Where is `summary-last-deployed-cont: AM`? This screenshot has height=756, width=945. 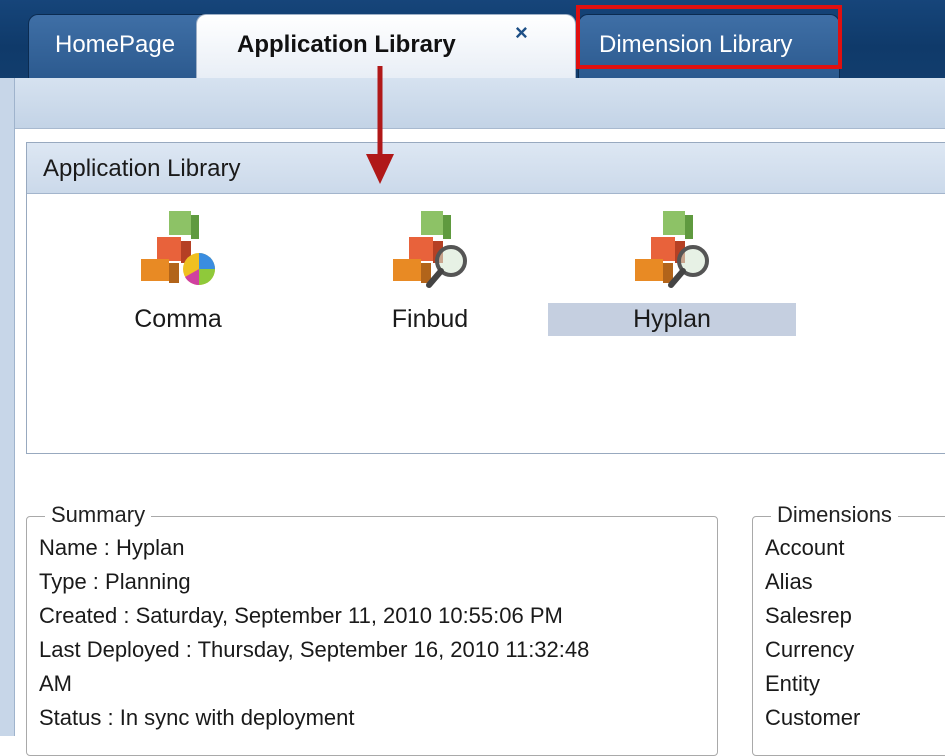
summary-last-deployed-cont: AM is located at coordinates (55, 683).